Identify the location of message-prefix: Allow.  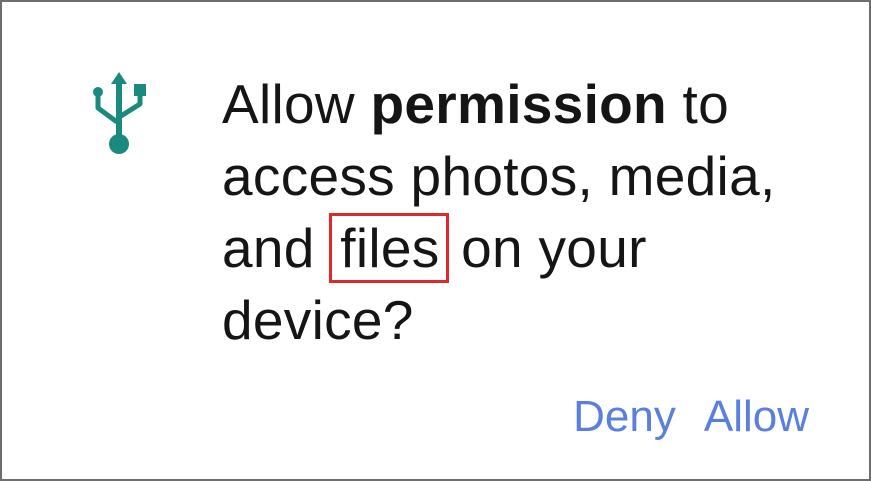
(296, 104).